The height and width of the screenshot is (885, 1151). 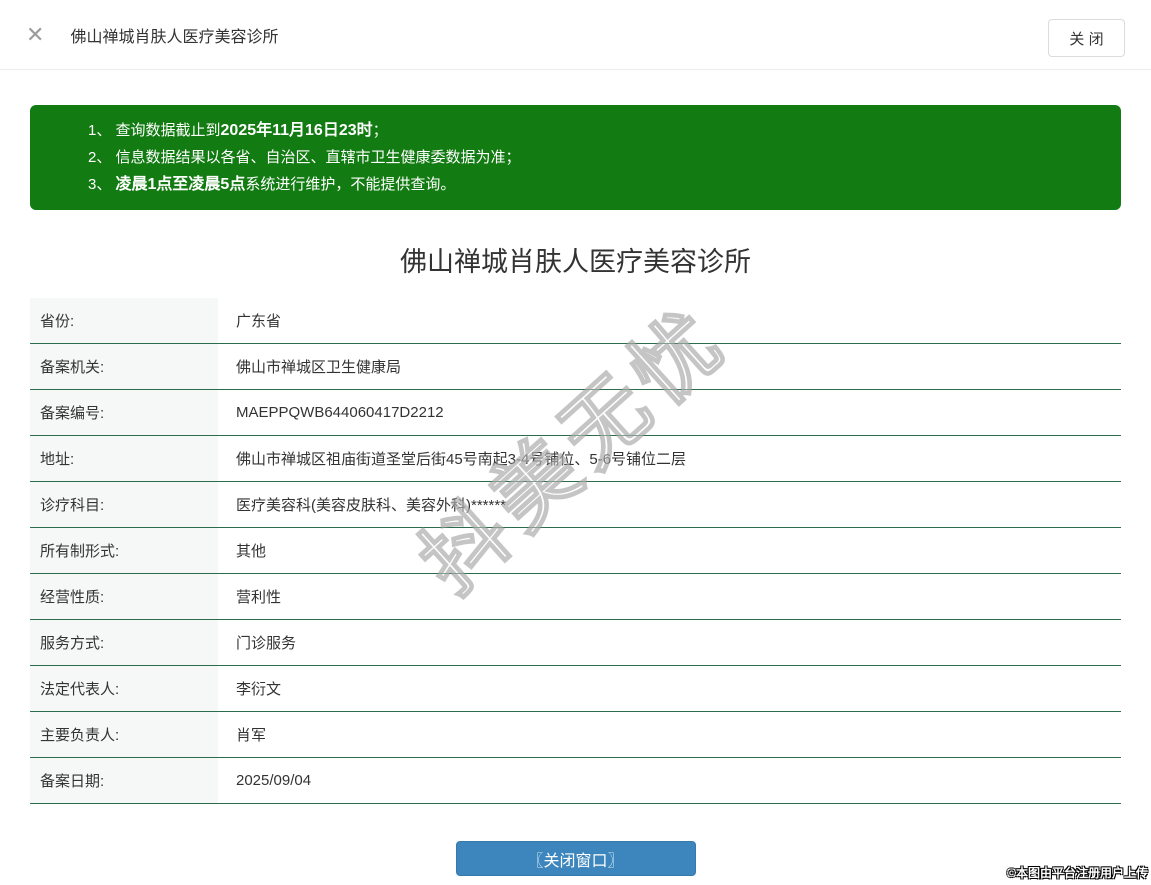 What do you see at coordinates (124, 780) in the screenshot?
I see `row-label: 备案日期:` at bounding box center [124, 780].